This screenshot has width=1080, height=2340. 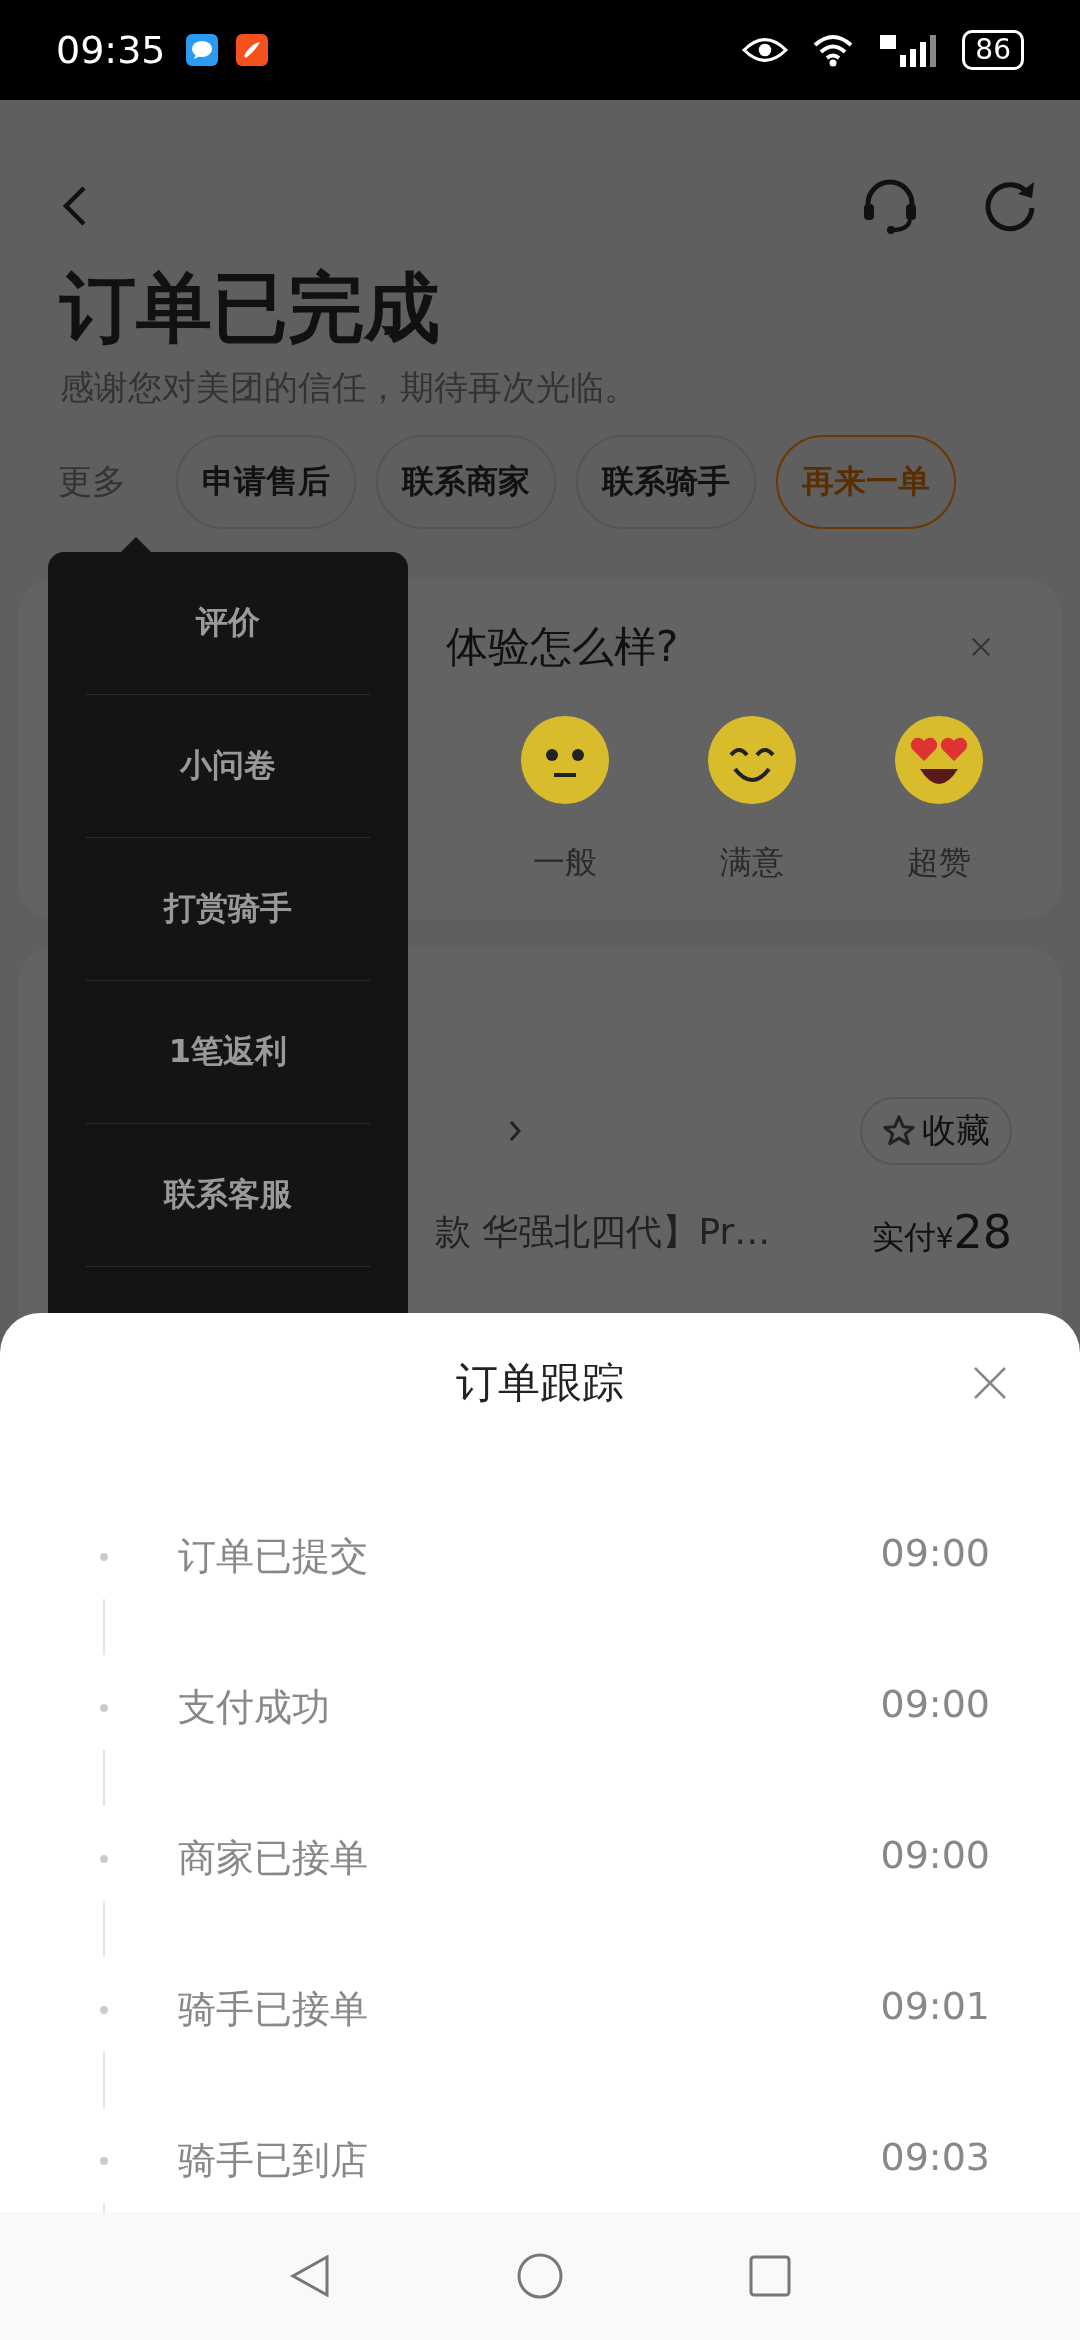 I want to click on rating-question: 体验怎么样?, so click(x=563, y=647).